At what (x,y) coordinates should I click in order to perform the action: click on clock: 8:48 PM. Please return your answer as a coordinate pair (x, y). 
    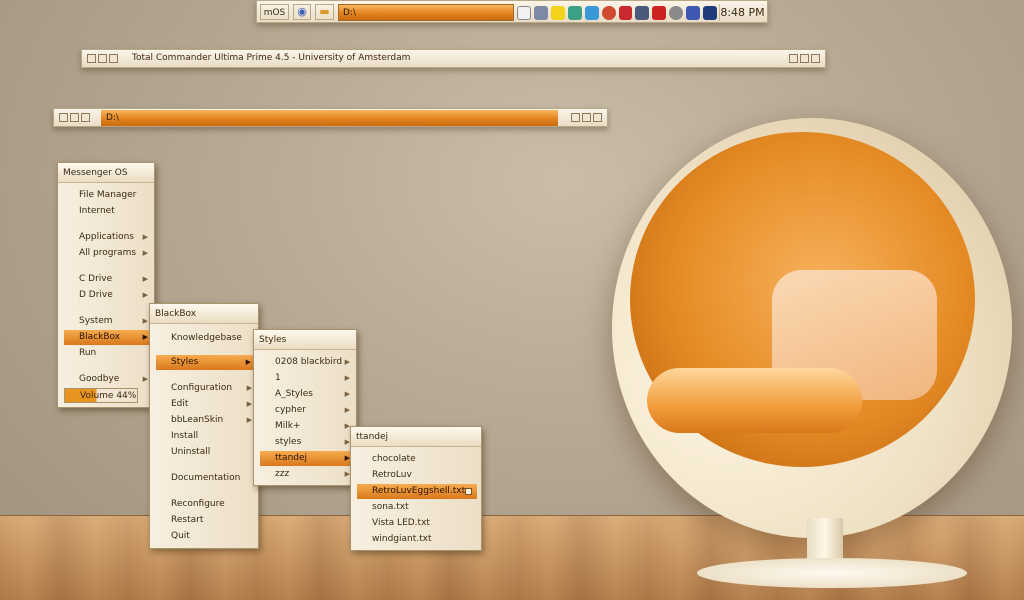
    Looking at the image, I should click on (742, 12).